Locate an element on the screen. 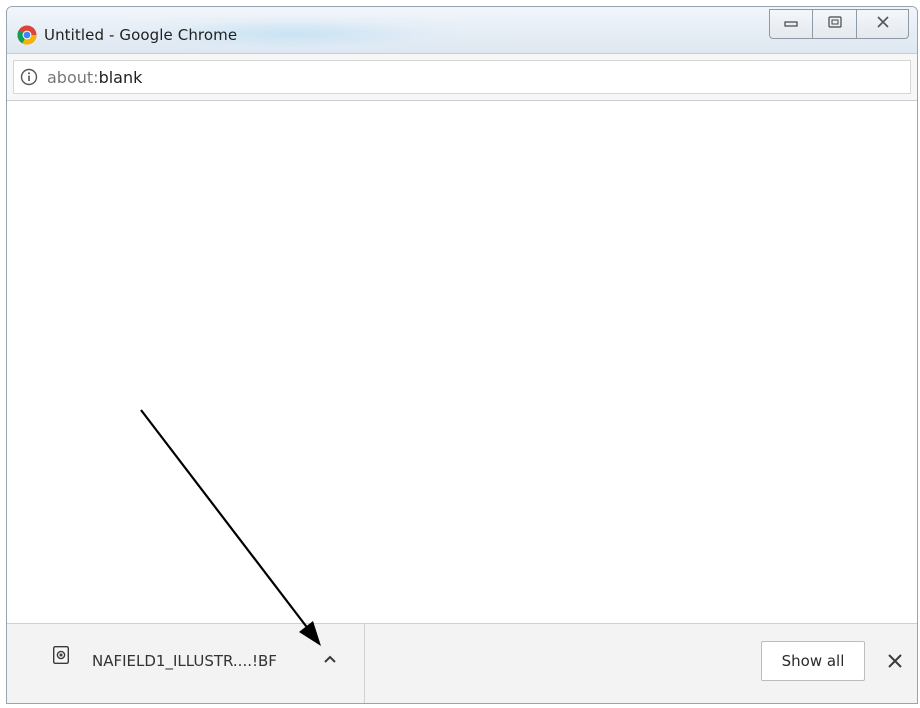 The width and height of the screenshot is (920, 708). maximize-button is located at coordinates (835, 24).